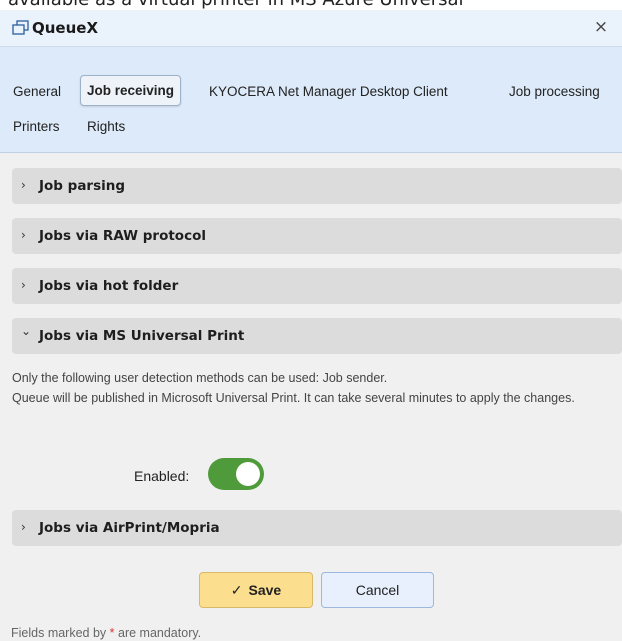  Describe the element at coordinates (248, 474) in the screenshot. I see `toggle-knob` at that location.